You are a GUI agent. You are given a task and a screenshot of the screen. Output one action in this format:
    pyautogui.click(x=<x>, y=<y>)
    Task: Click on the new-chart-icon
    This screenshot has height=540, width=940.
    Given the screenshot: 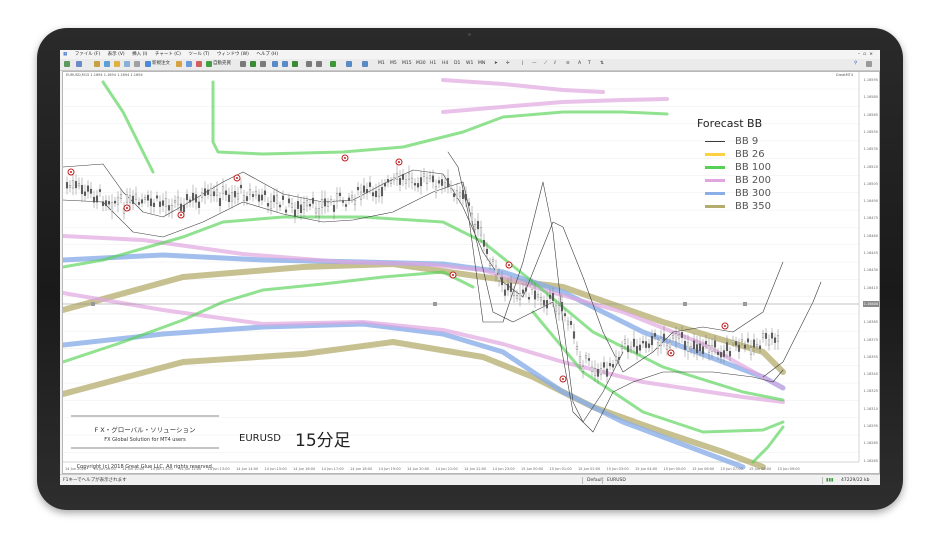 What is the action you would take?
    pyautogui.click(x=67, y=64)
    